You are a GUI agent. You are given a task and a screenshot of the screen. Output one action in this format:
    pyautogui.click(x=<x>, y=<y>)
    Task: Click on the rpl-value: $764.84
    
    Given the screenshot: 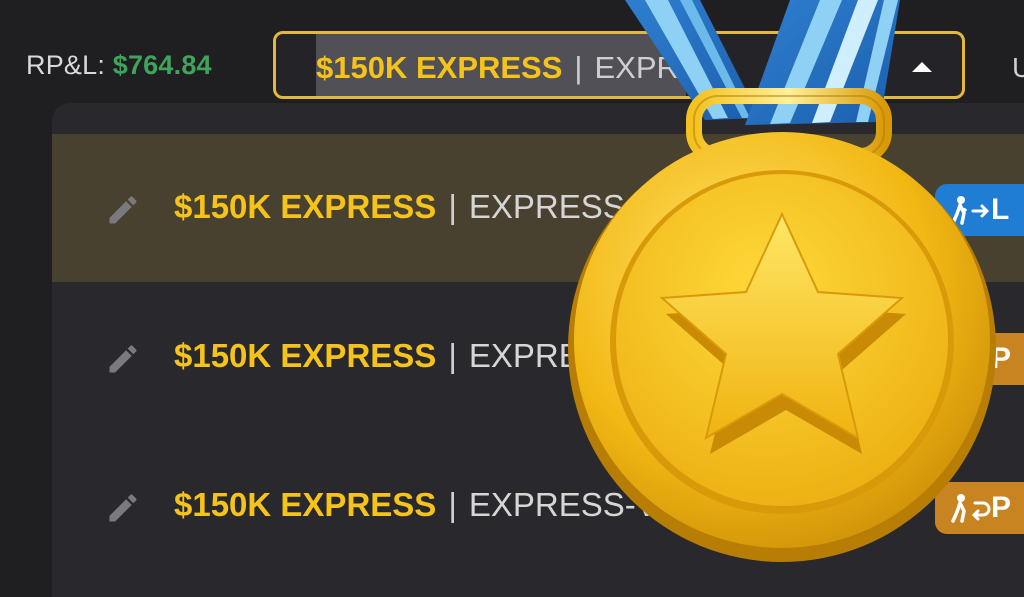 What is the action you would take?
    pyautogui.click(x=162, y=65)
    